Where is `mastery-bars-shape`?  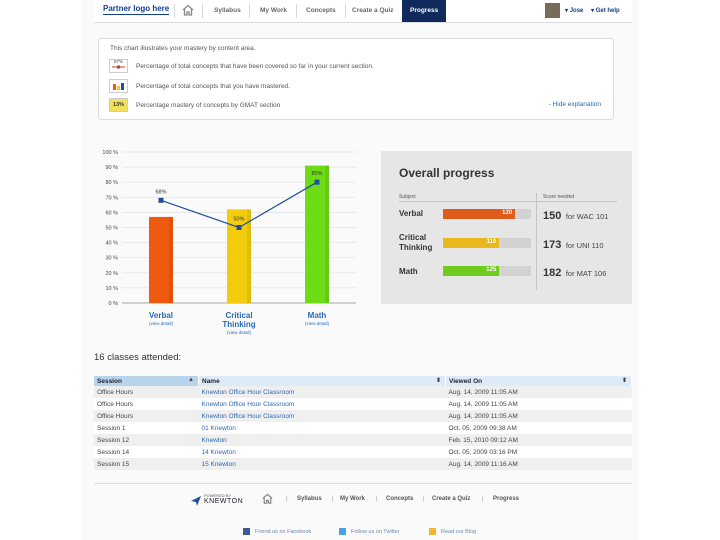 mastery-bars-shape is located at coordinates (118, 86).